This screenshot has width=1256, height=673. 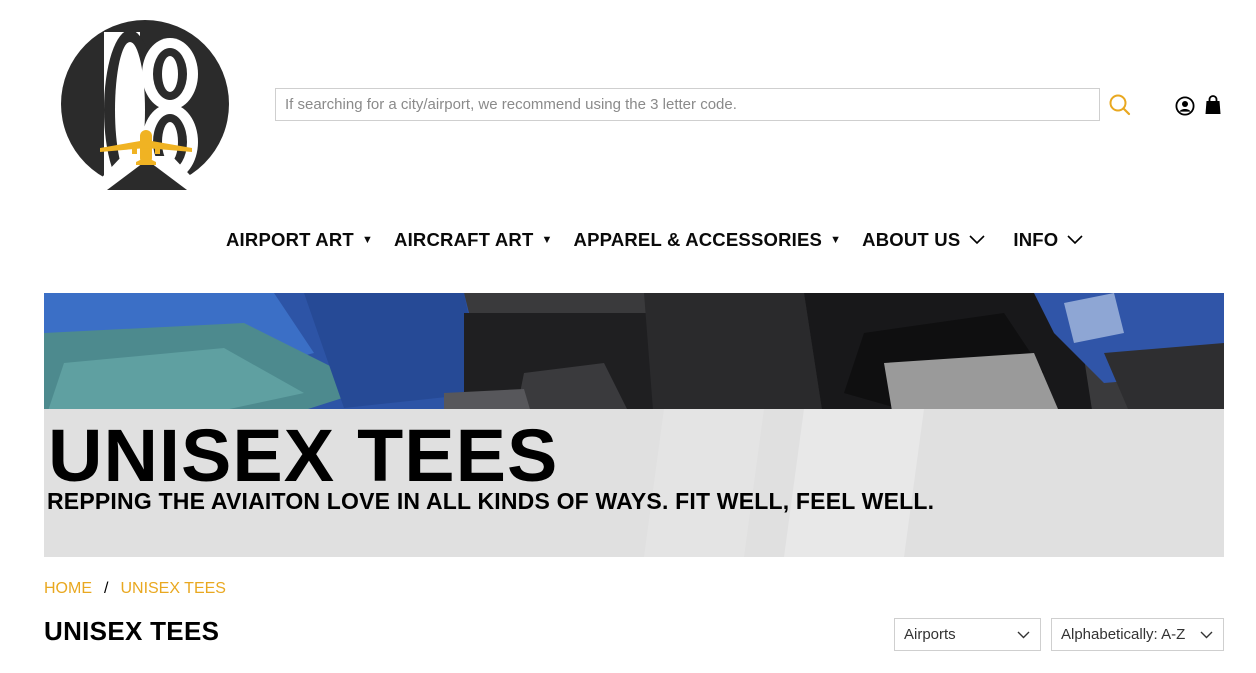 I want to click on search-input, so click(x=687, y=104).